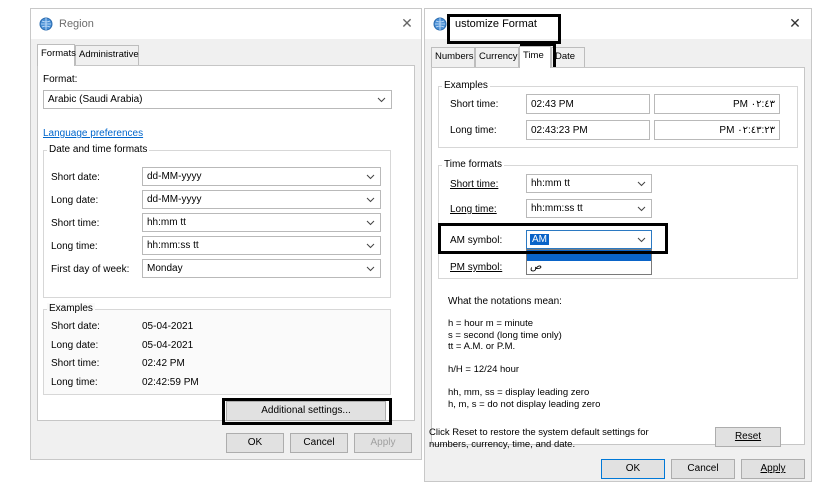  I want to click on am-dropdown-selected-option, so click(589, 255).